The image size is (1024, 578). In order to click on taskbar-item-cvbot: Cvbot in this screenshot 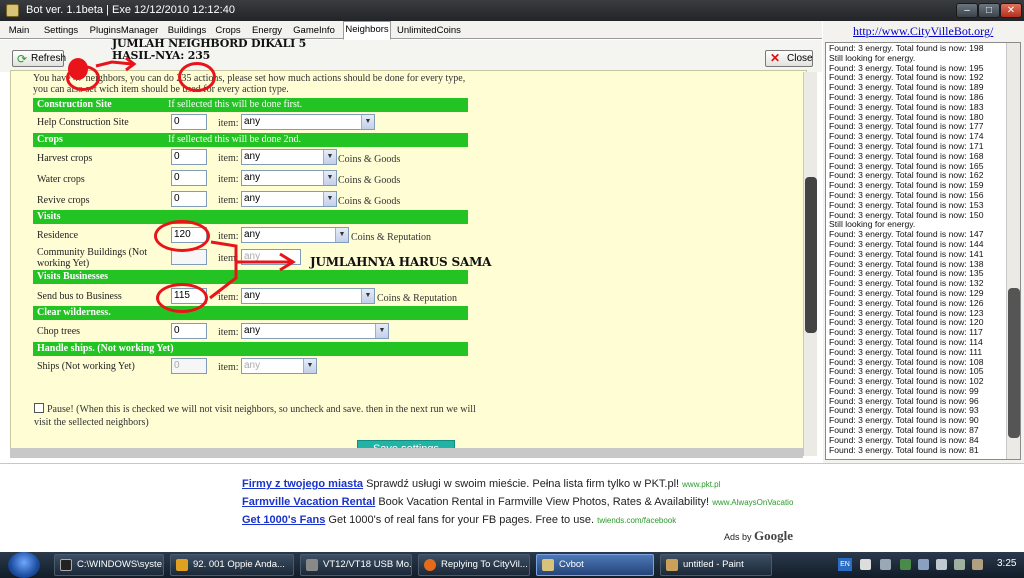, I will do `click(595, 565)`.